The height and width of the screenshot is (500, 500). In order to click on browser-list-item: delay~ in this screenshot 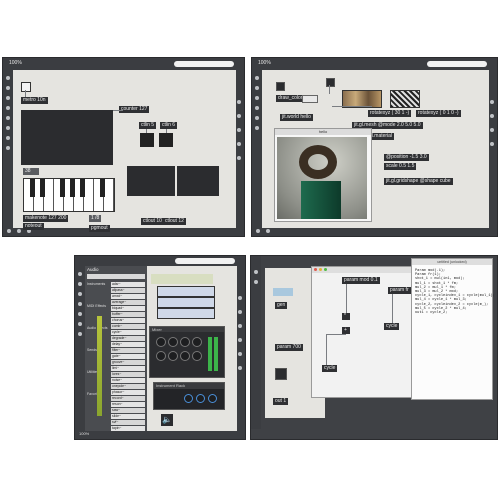, I will do `click(128, 344)`.